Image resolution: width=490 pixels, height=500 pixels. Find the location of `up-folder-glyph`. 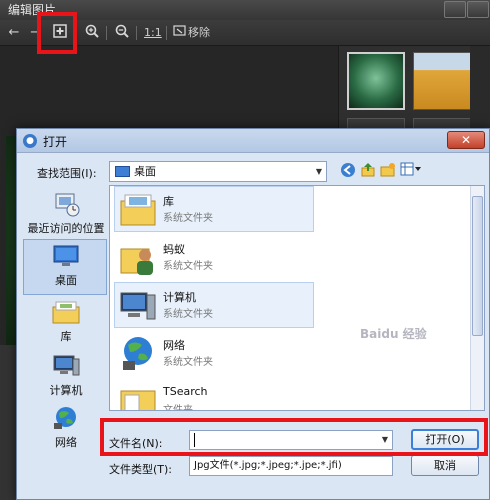

up-folder-glyph is located at coordinates (368, 170).